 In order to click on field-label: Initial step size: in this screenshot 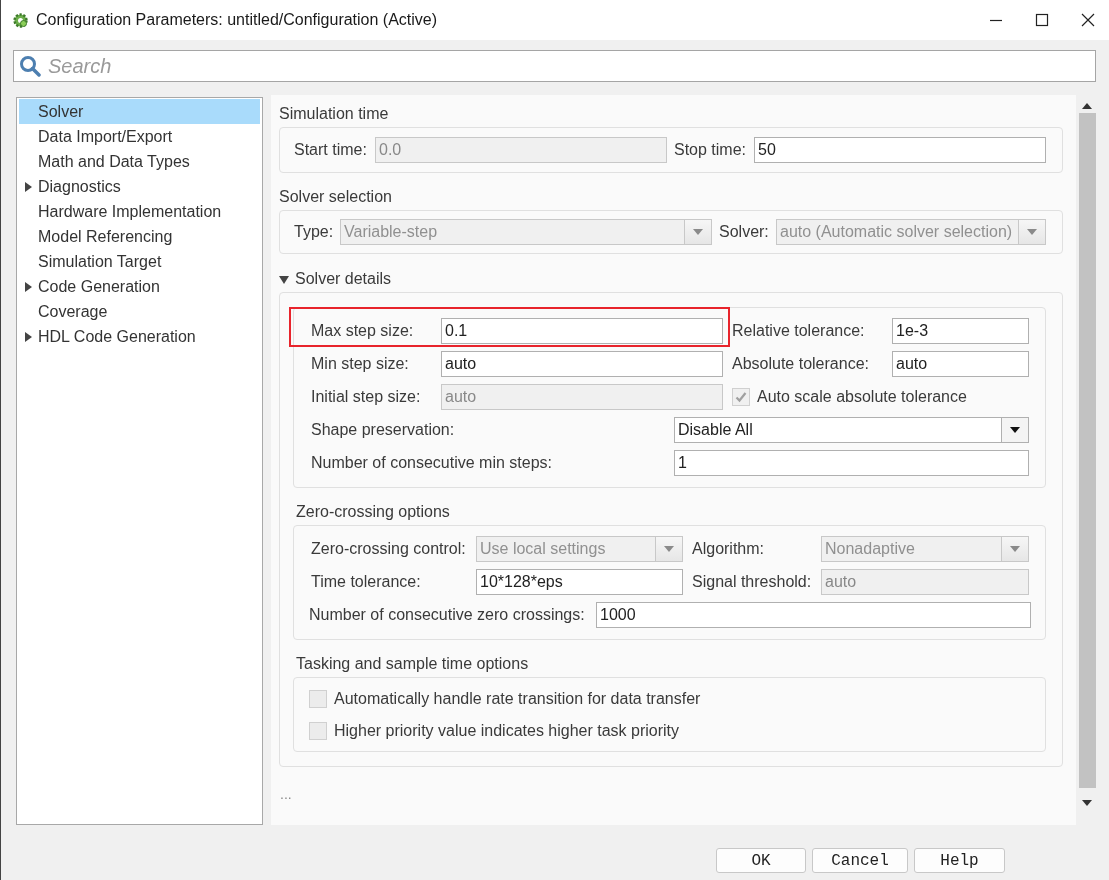, I will do `click(366, 397)`.